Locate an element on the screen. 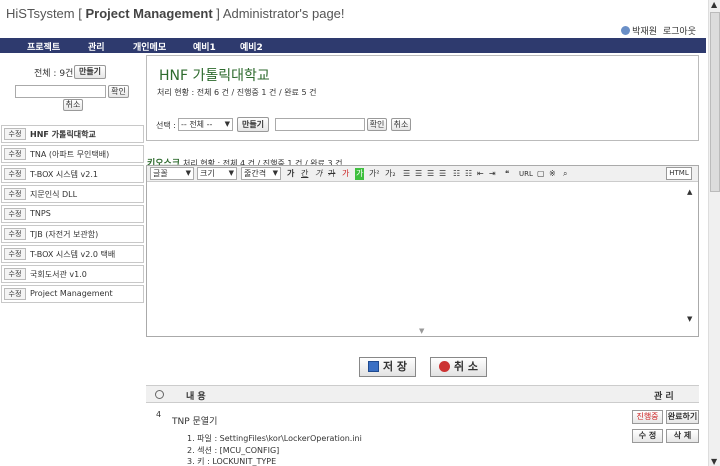  html-mode-button: HTML is located at coordinates (679, 173).